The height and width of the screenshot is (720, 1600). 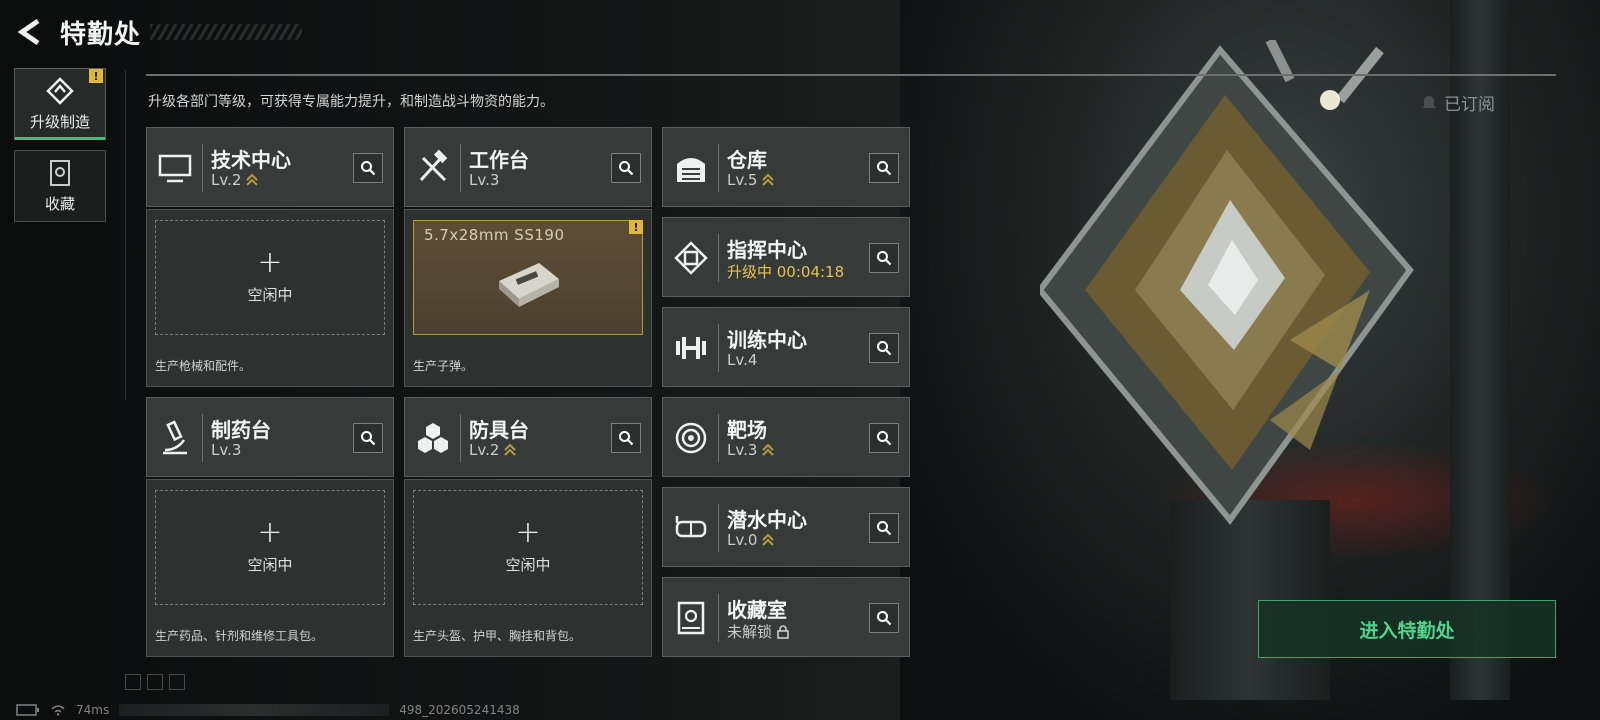 I want to click on facility-name: 训练中心, so click(x=767, y=340).